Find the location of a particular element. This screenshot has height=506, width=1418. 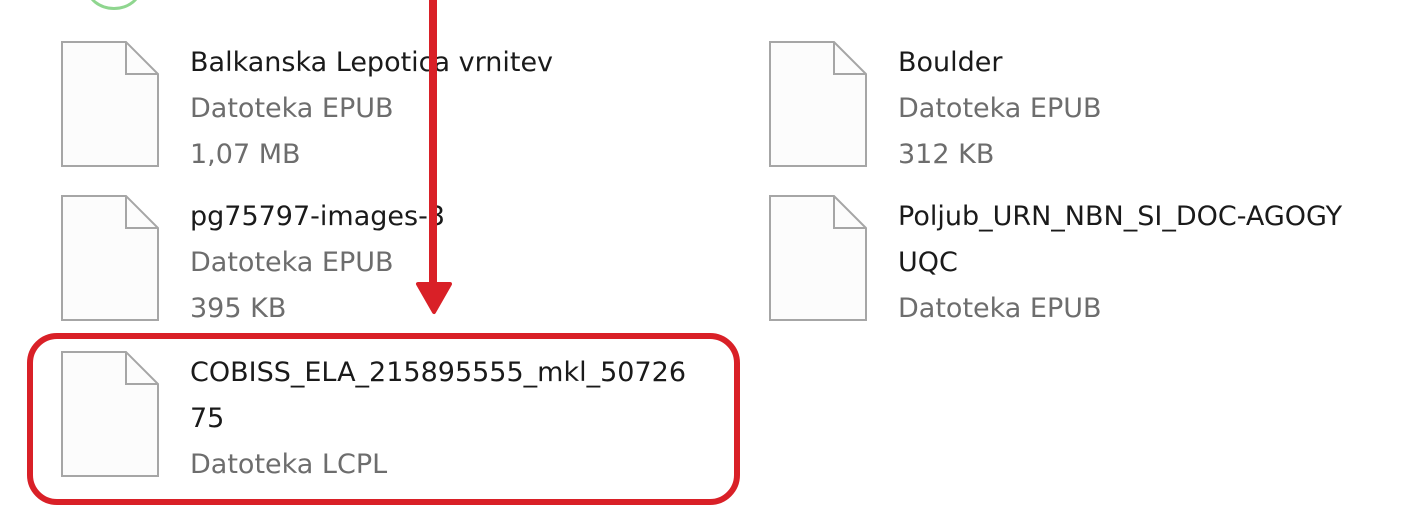

file-name: Poljub_URN_NBN_SI_DOC-AGOGY is located at coordinates (1120, 216).